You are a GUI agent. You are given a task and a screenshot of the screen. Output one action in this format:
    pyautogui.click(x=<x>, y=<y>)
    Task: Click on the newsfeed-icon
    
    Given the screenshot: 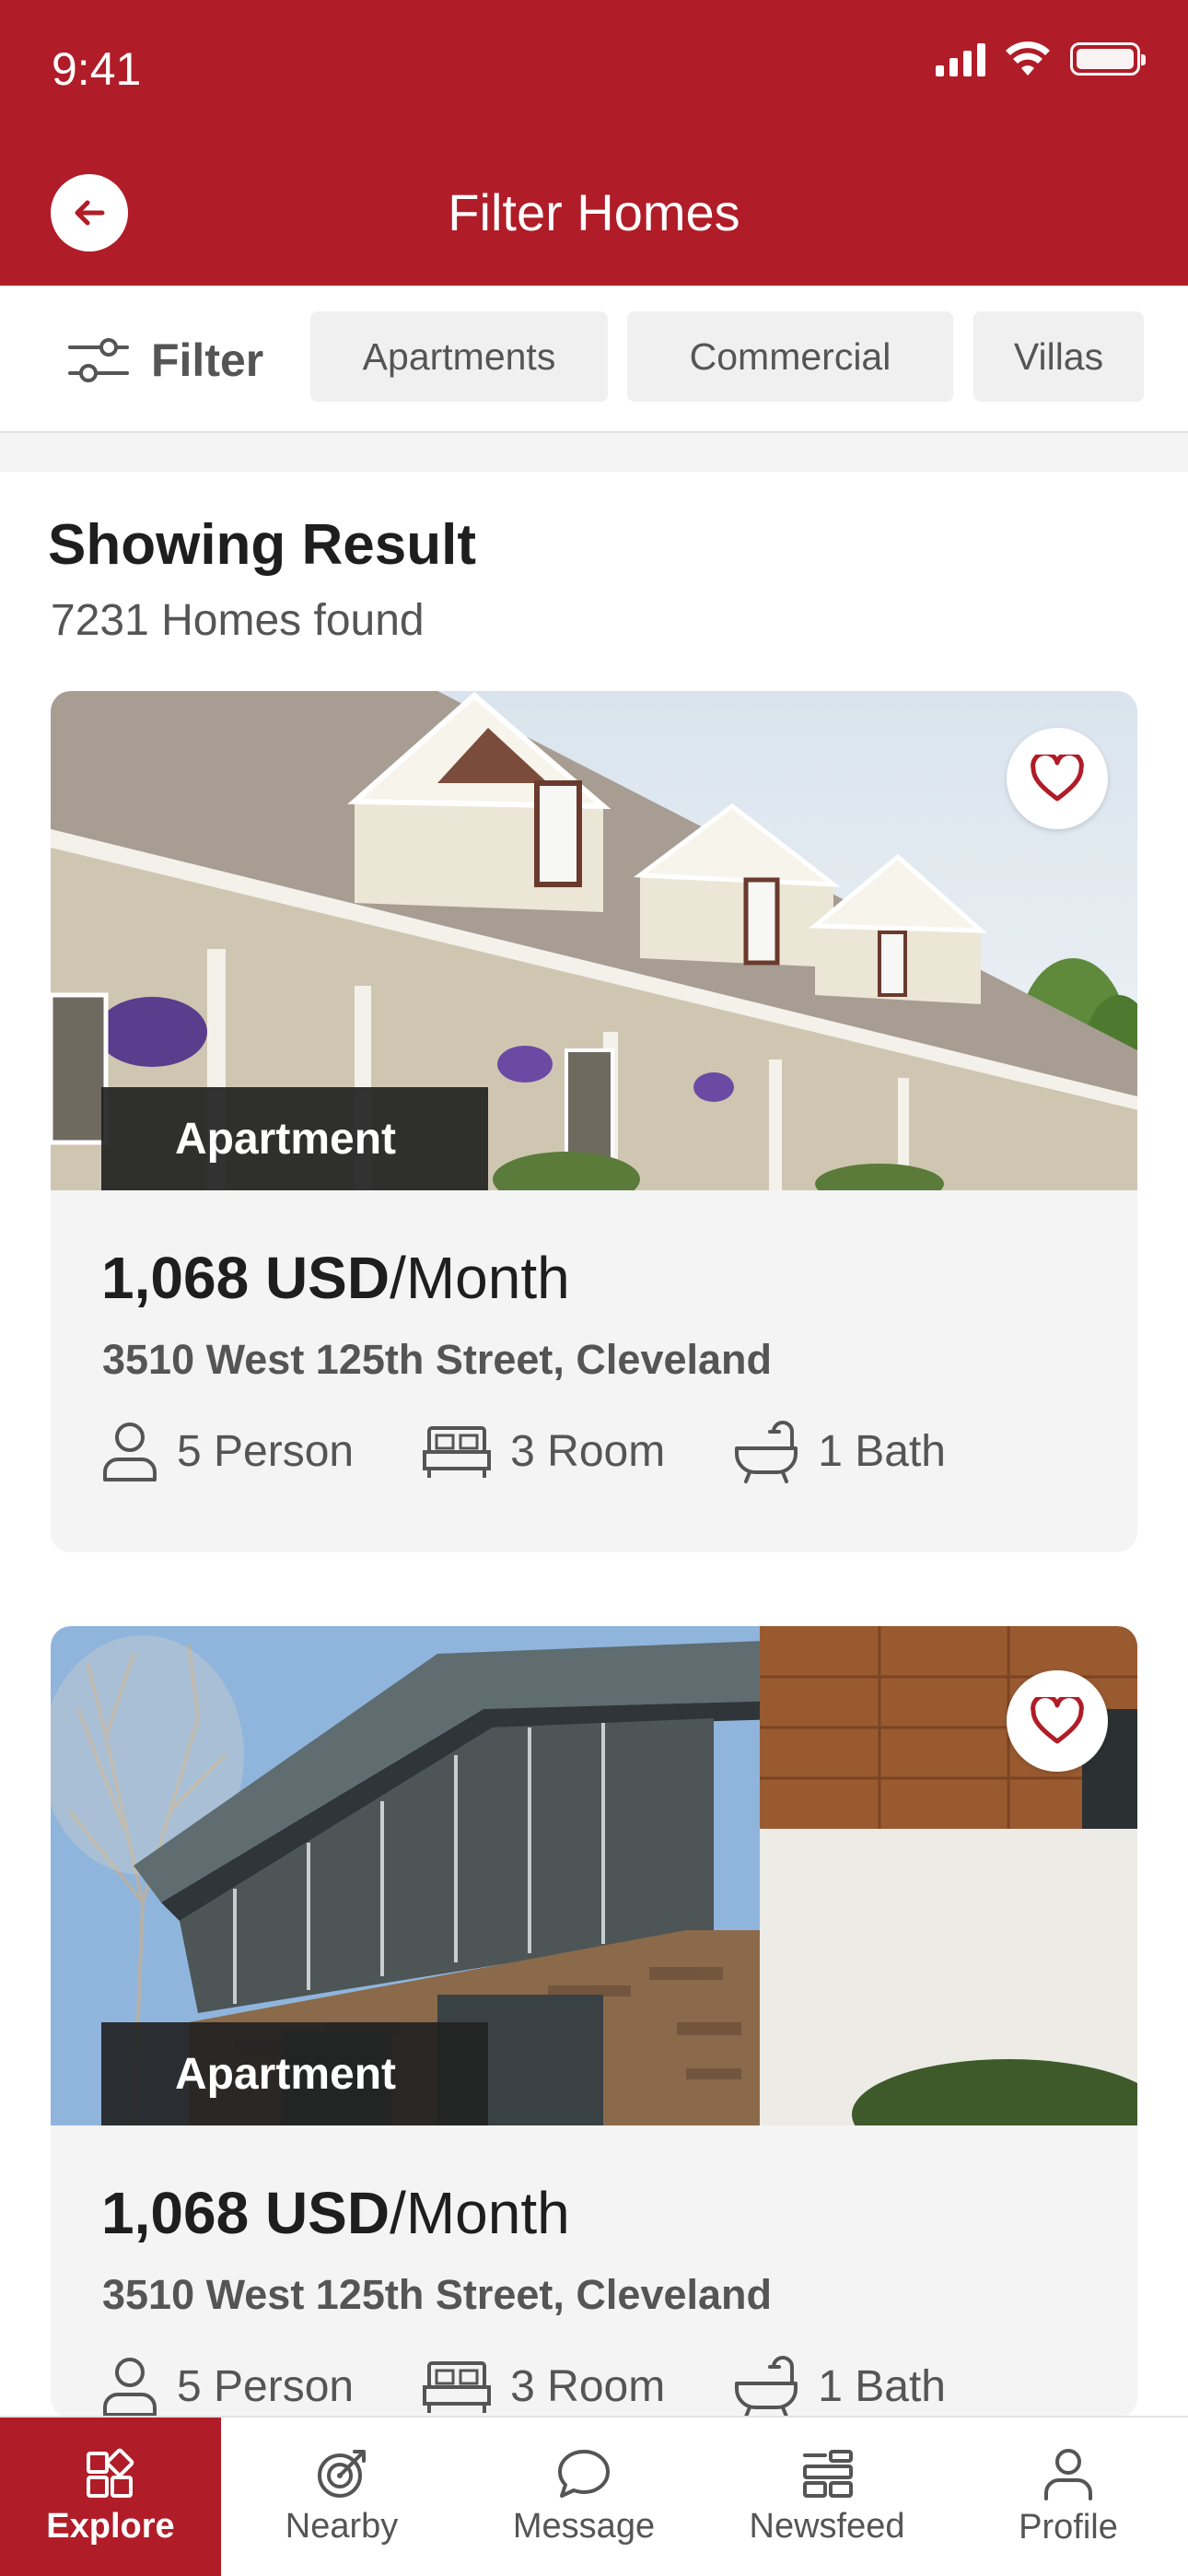 What is the action you would take?
    pyautogui.click(x=828, y=2473)
    